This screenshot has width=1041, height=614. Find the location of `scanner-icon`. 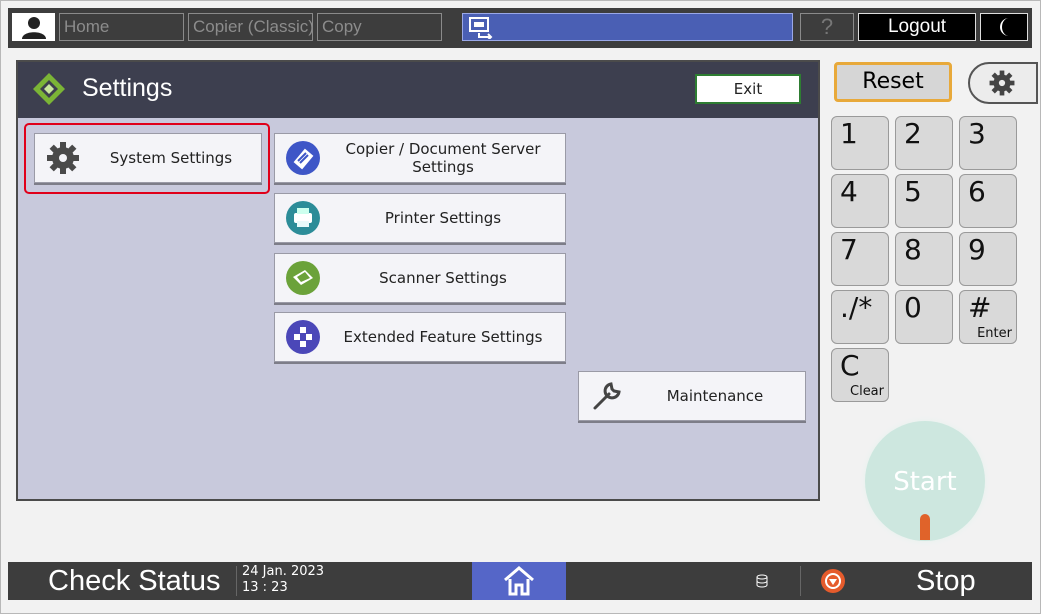

scanner-icon is located at coordinates (303, 278).